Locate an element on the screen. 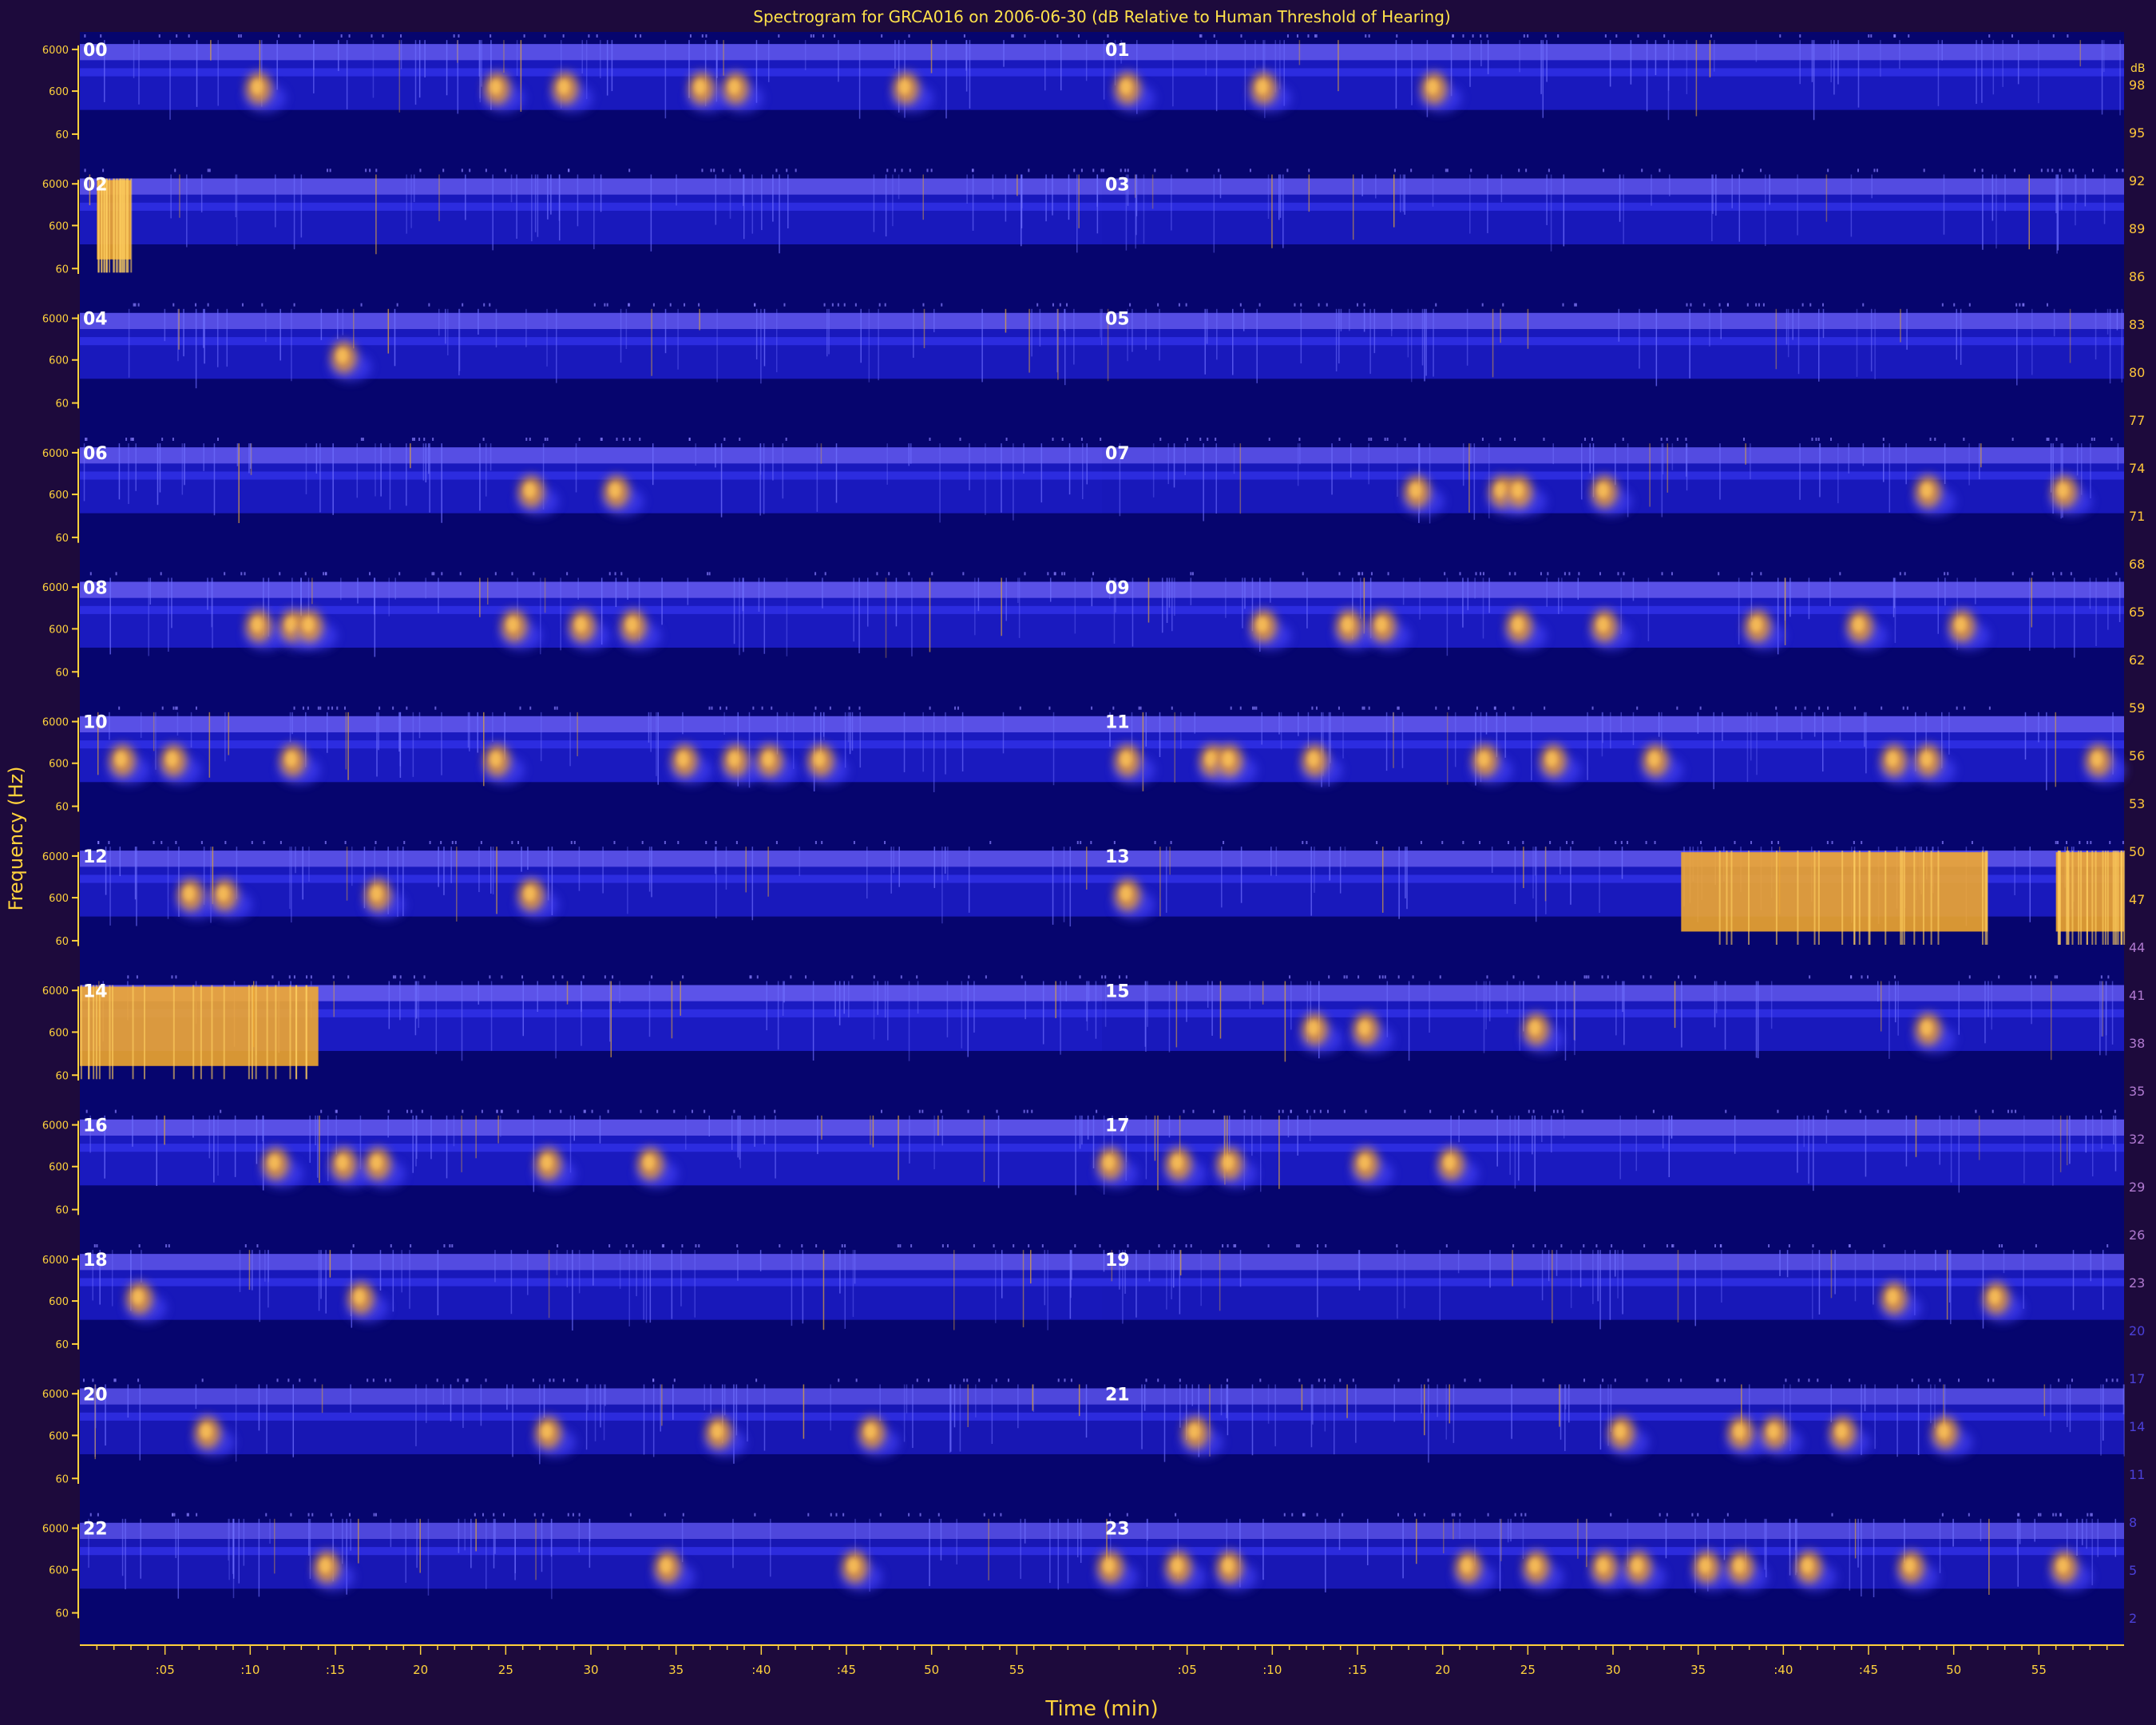 This screenshot has width=2156, height=1725. frequency-band is located at coordinates (591, 187).